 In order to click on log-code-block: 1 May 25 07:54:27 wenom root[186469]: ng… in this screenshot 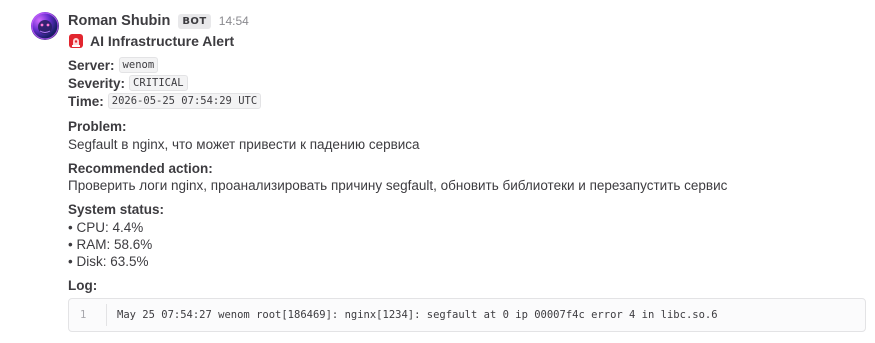, I will do `click(467, 315)`.